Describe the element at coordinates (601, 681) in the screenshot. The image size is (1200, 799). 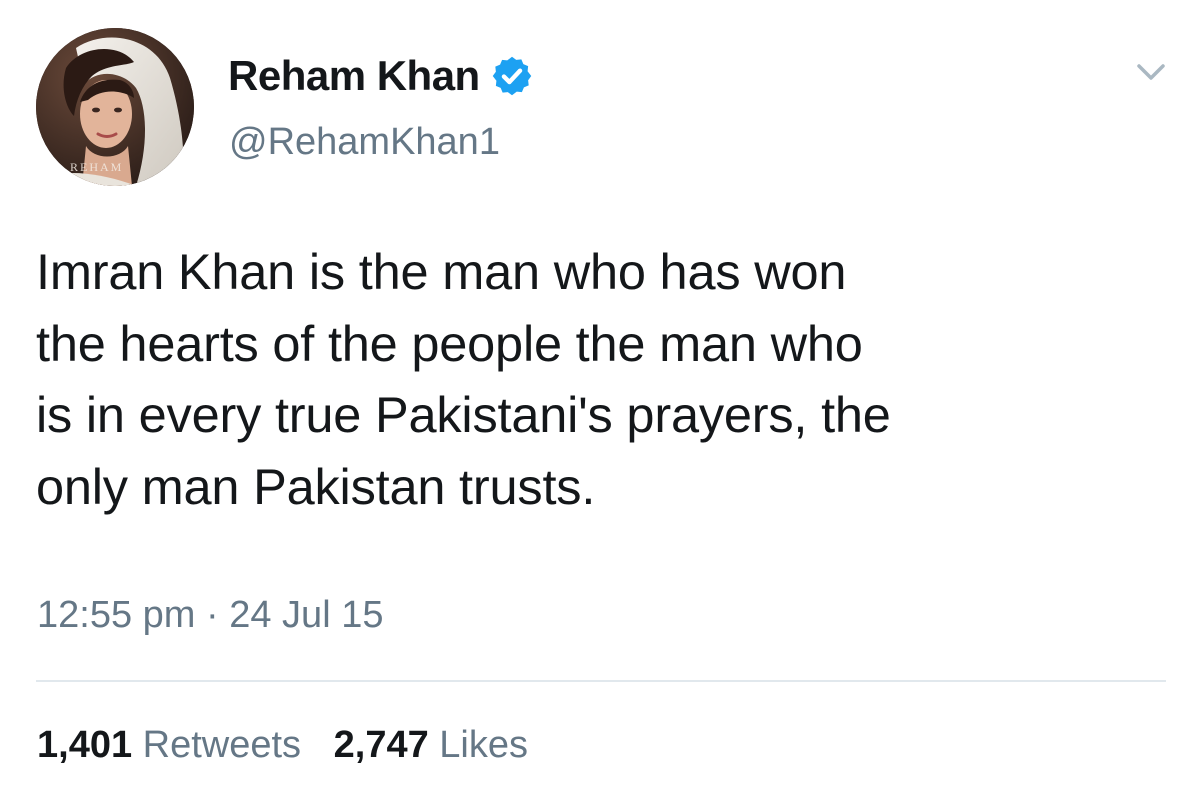
I see `divider` at that location.